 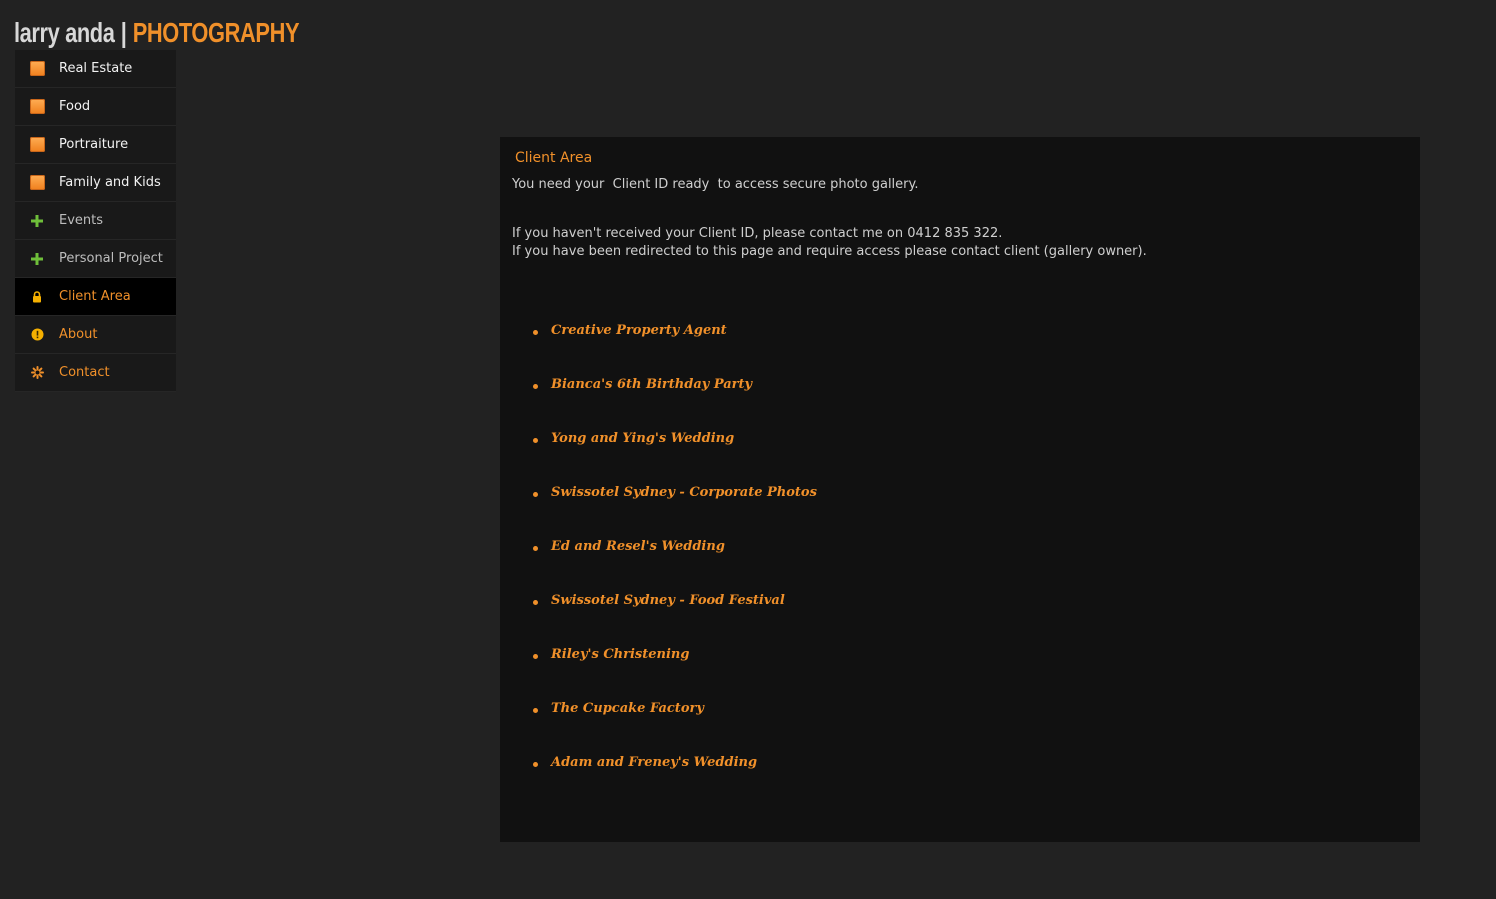 I want to click on nav-item-label: Events, so click(x=81, y=220).